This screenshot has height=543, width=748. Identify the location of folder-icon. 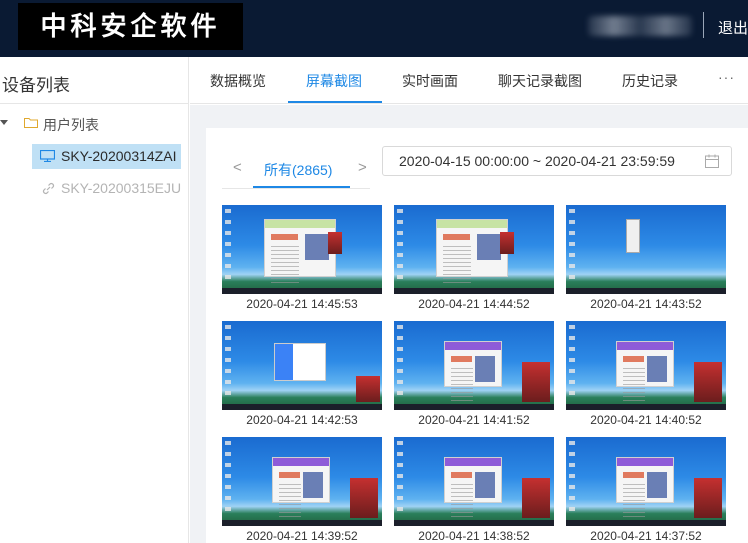
(31, 123).